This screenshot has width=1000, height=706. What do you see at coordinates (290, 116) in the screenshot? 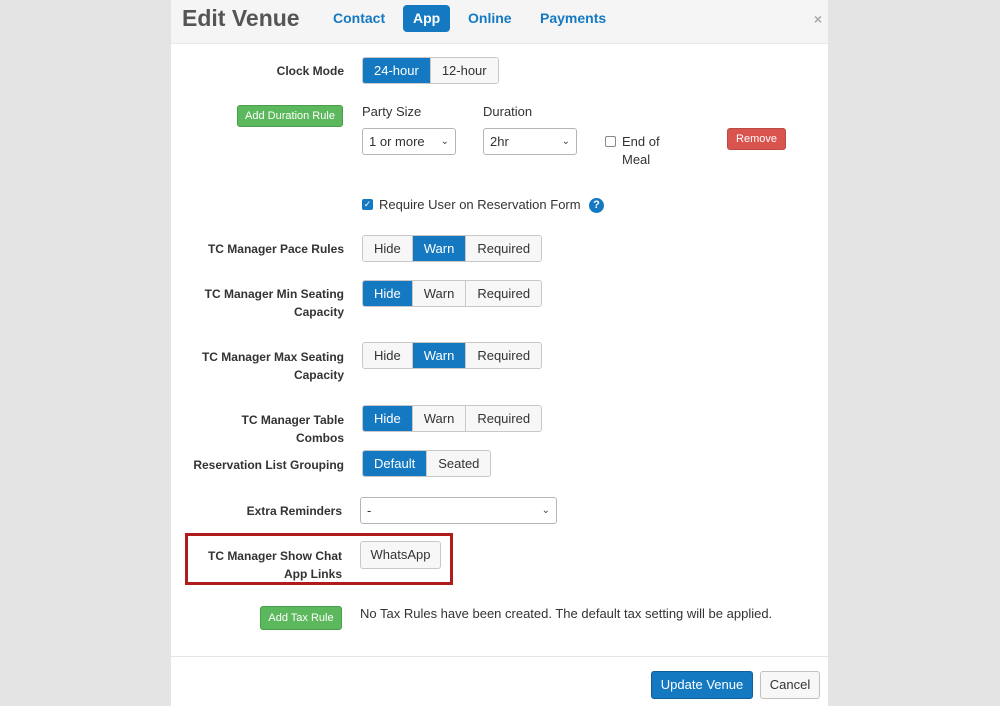
I see `add-duration-rule-button: Add Duration Rule` at bounding box center [290, 116].